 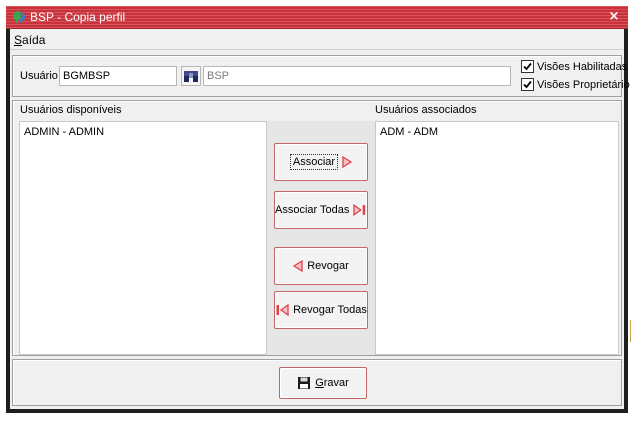 What do you see at coordinates (359, 210) in the screenshot?
I see `arrow-right-all-icon` at bounding box center [359, 210].